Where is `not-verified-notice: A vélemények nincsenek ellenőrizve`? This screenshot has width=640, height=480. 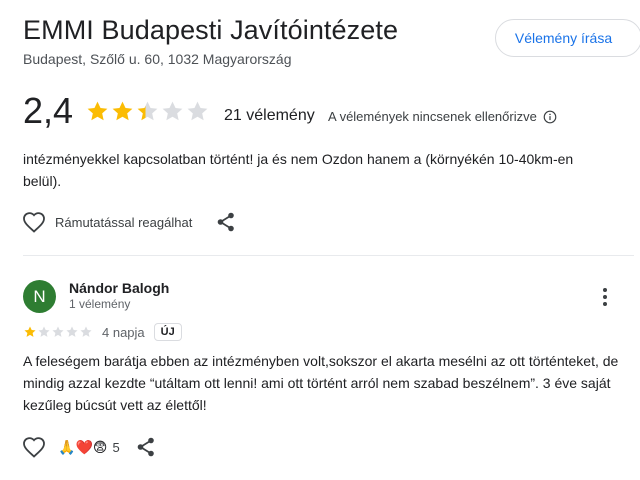 not-verified-notice: A vélemények nincsenek ellenőrizve is located at coordinates (442, 116).